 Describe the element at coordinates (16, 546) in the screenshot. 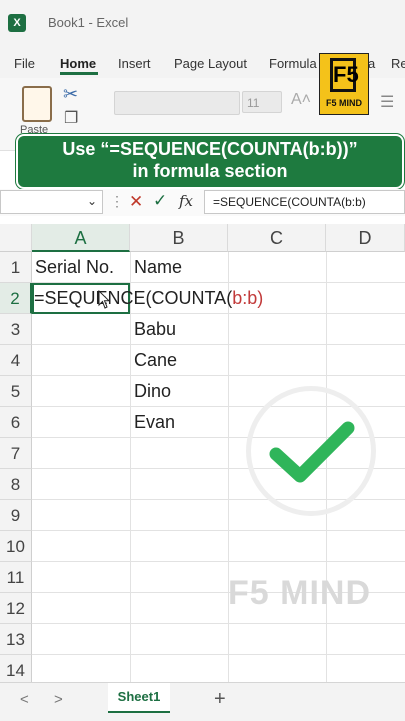

I see `row-header-10: 10` at that location.